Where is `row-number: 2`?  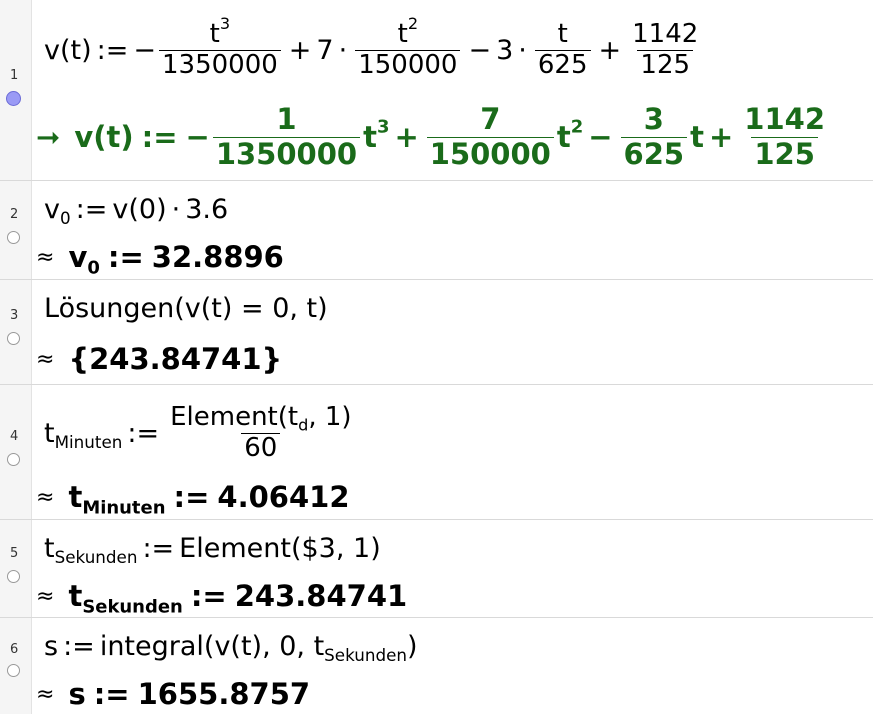 row-number: 2 is located at coordinates (14, 214).